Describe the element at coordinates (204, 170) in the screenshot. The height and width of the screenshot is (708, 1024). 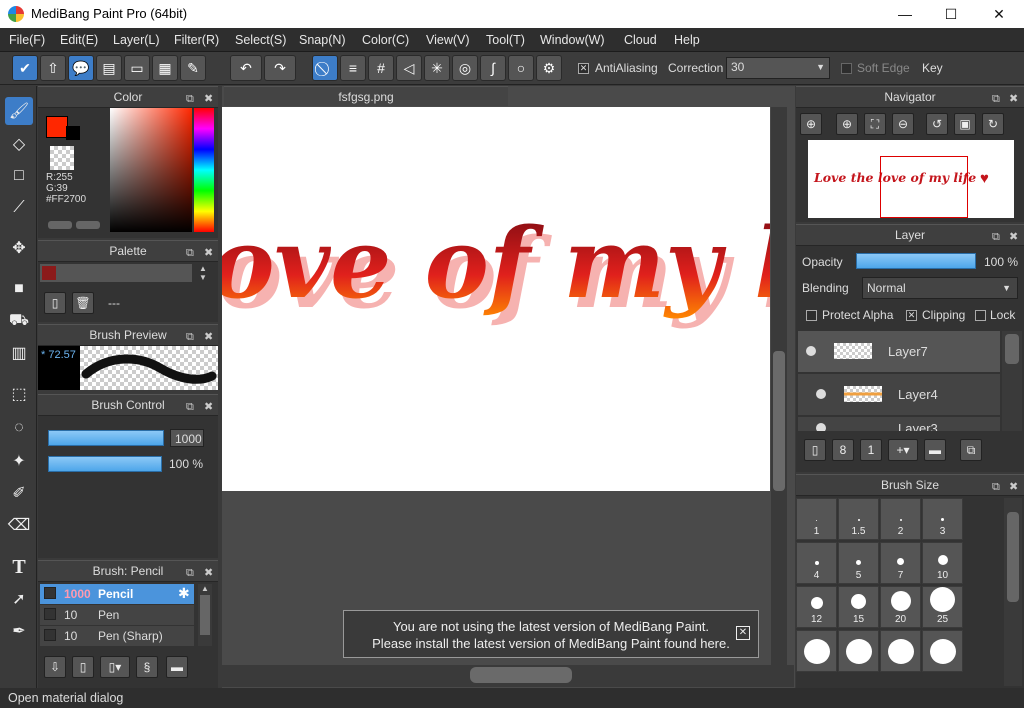
I see `hue-slider` at that location.